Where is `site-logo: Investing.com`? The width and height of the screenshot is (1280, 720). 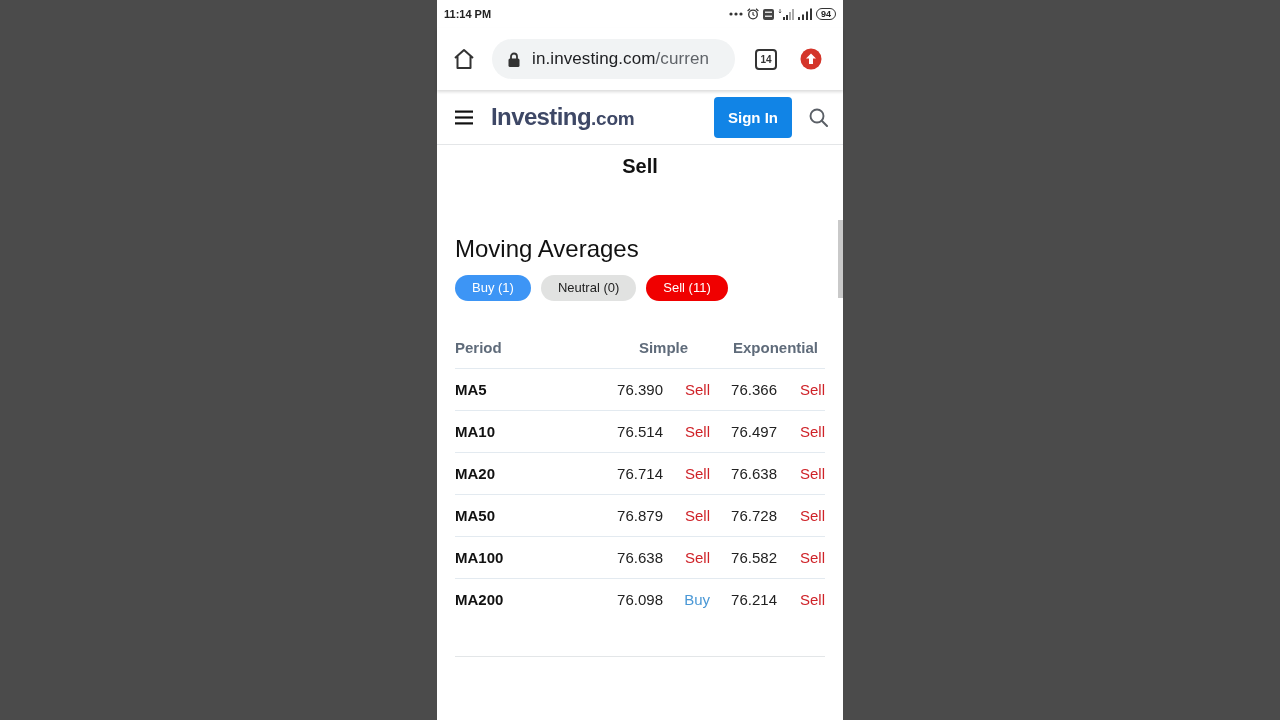 site-logo: Investing.com is located at coordinates (563, 117).